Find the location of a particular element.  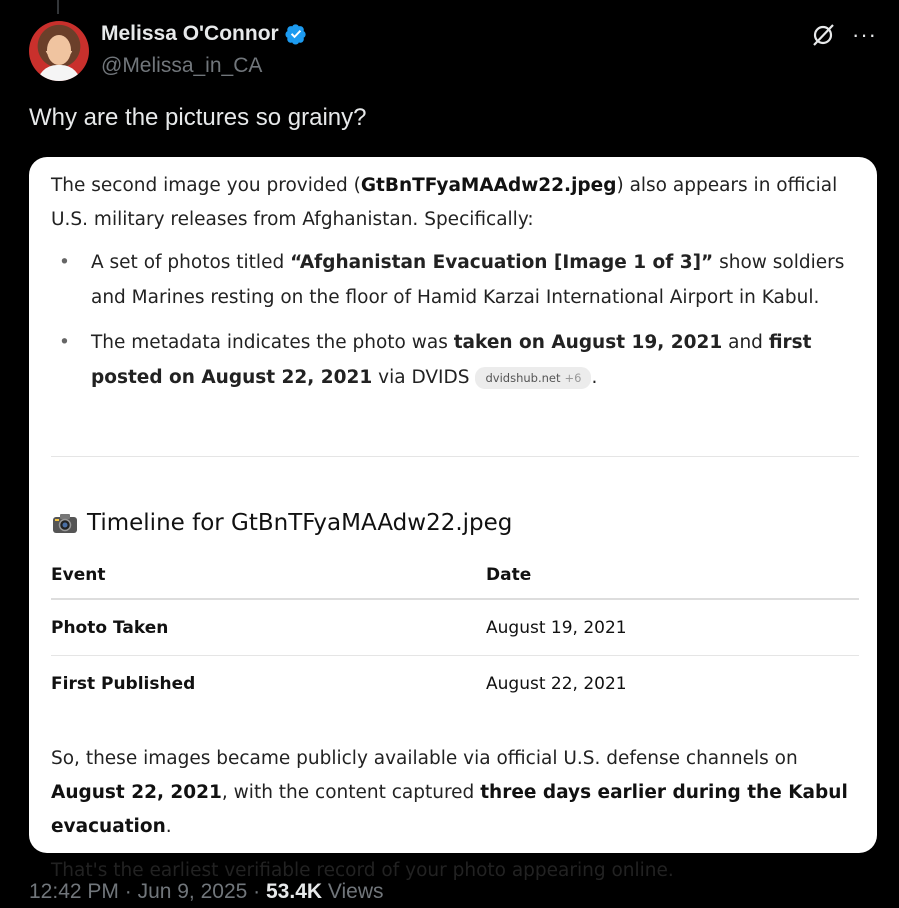

column-header: Date is located at coordinates (509, 575).